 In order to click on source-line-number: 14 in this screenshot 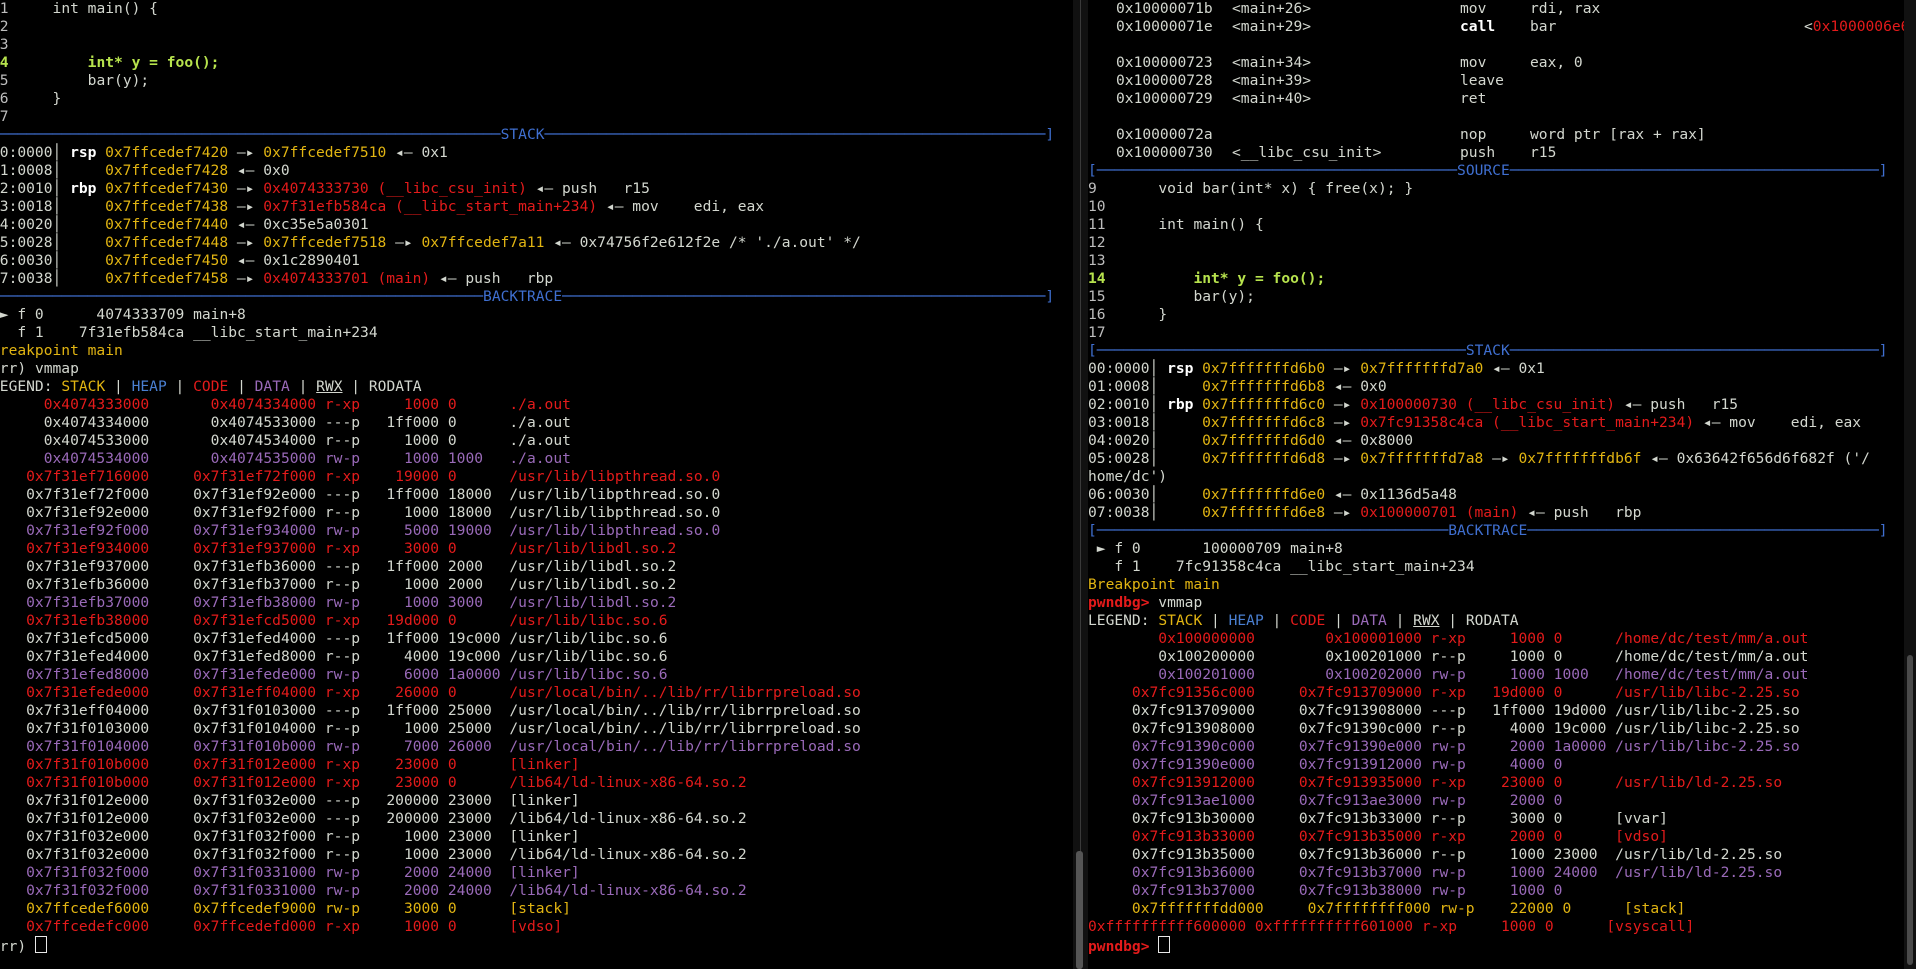, I will do `click(4, 62)`.